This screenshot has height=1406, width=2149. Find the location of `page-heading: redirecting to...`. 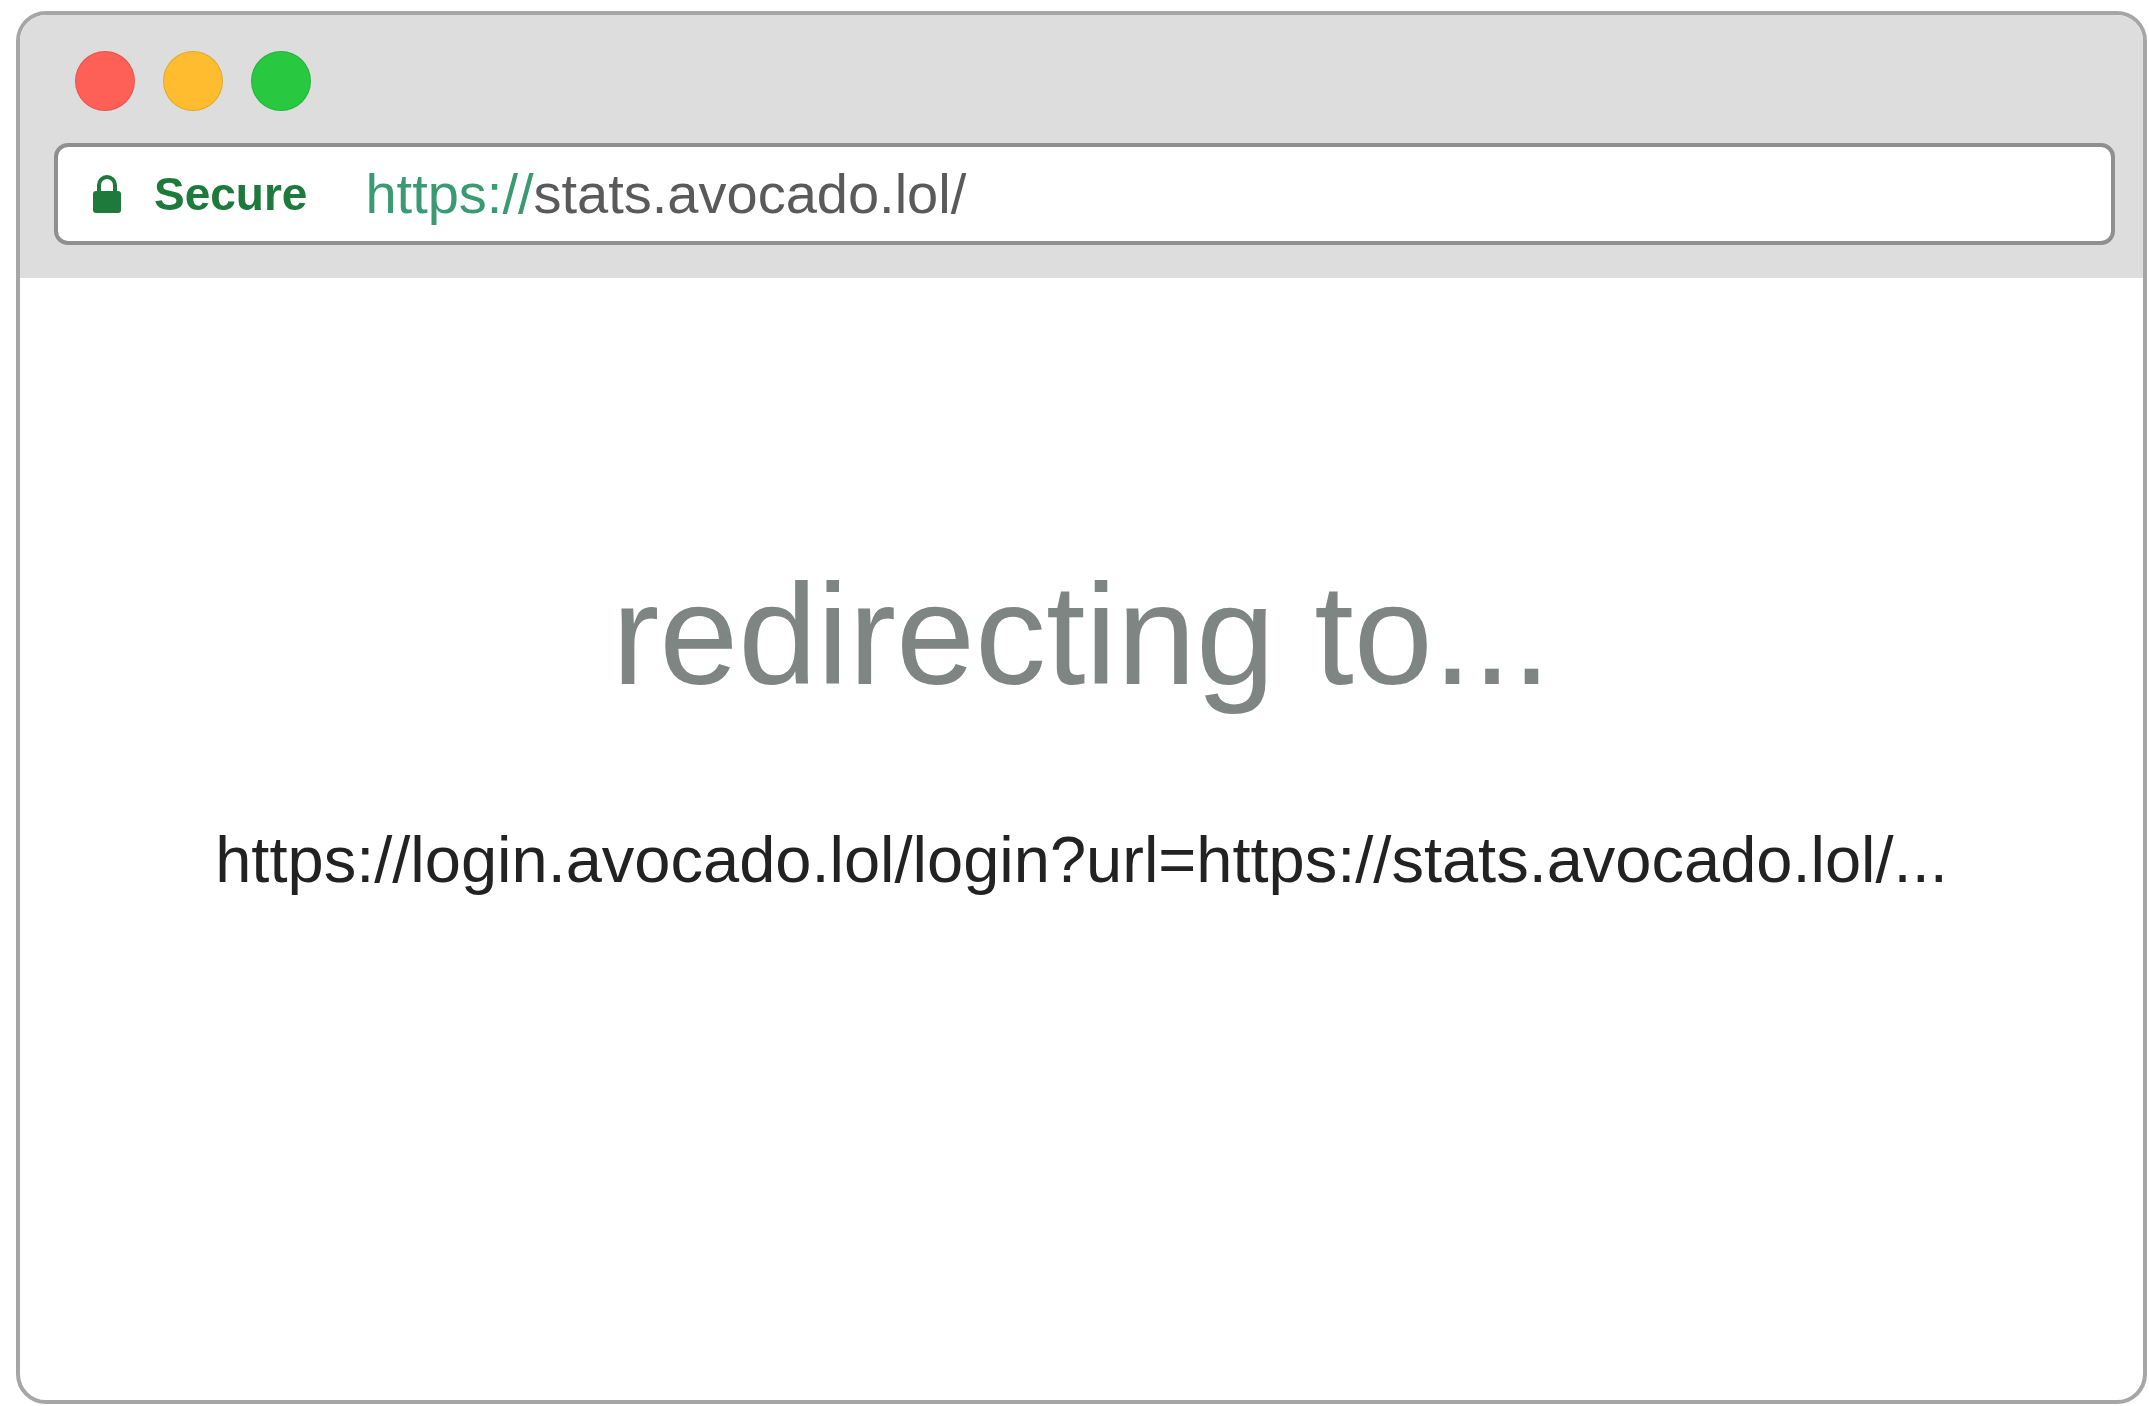

page-heading: redirecting to... is located at coordinates (1081, 635).